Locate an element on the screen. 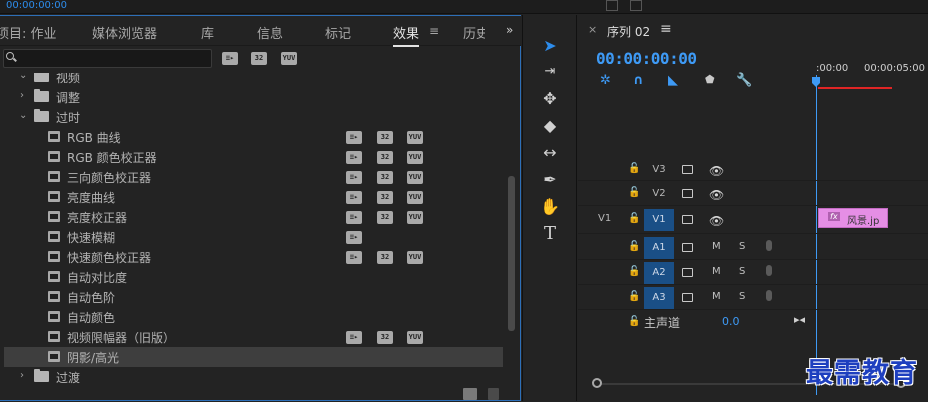 The image size is (928, 402). hand-tool-icon: ✋ is located at coordinates (550, 207).